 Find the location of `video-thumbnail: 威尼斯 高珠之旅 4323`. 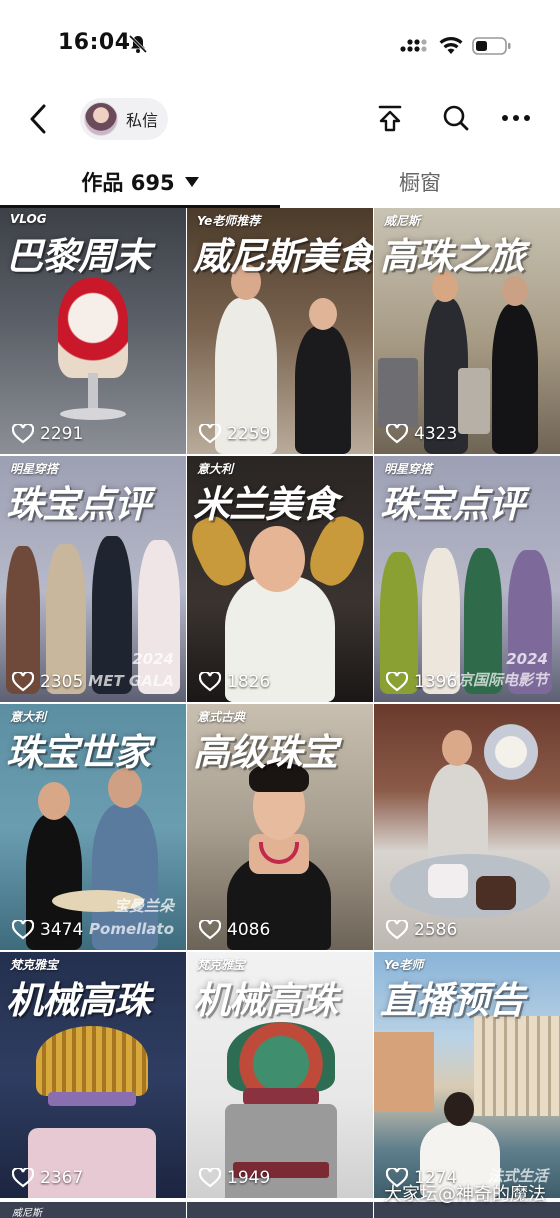

video-thumbnail: 威尼斯 高珠之旅 4323 is located at coordinates (467, 331).